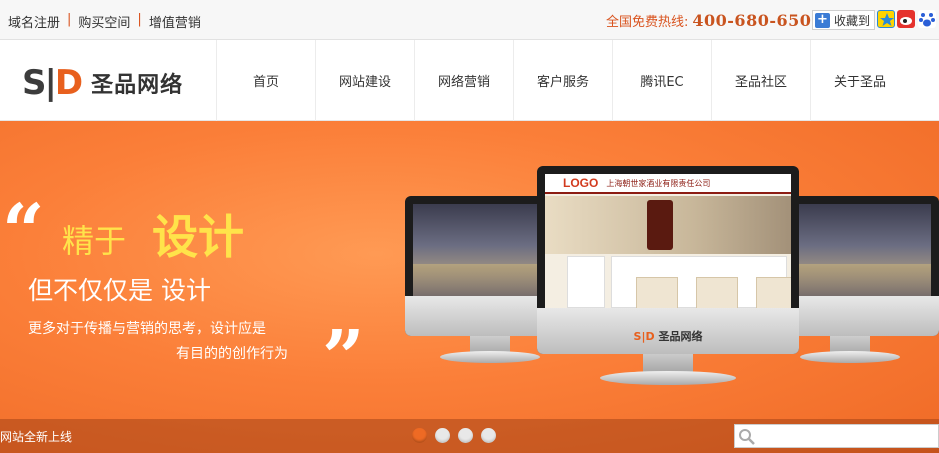  I want to click on right-monitor-screen, so click(864, 250).